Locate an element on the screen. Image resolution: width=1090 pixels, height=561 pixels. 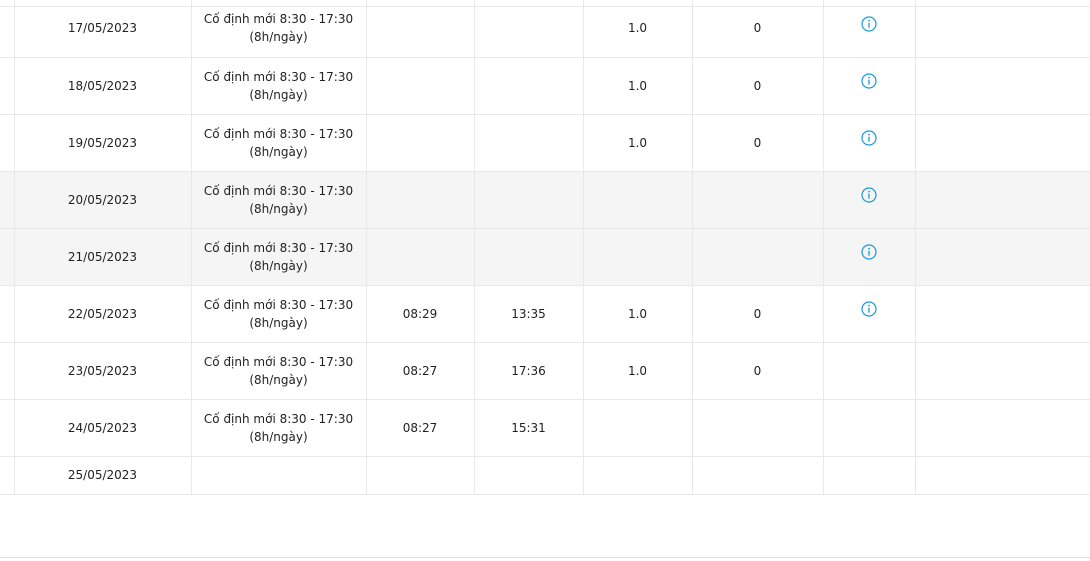
check-out-text: 13:35 is located at coordinates (528, 313).